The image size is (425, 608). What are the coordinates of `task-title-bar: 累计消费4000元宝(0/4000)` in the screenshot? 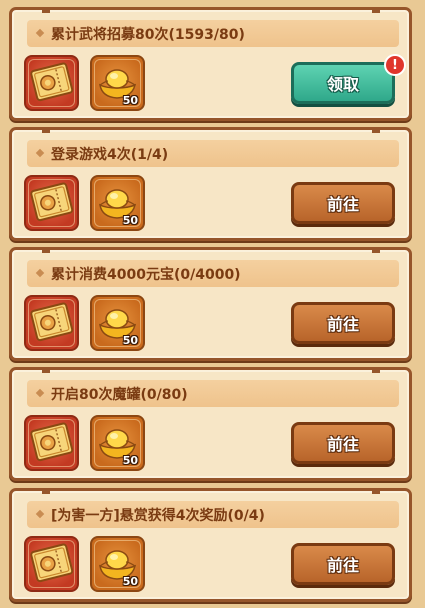 It's located at (213, 273).